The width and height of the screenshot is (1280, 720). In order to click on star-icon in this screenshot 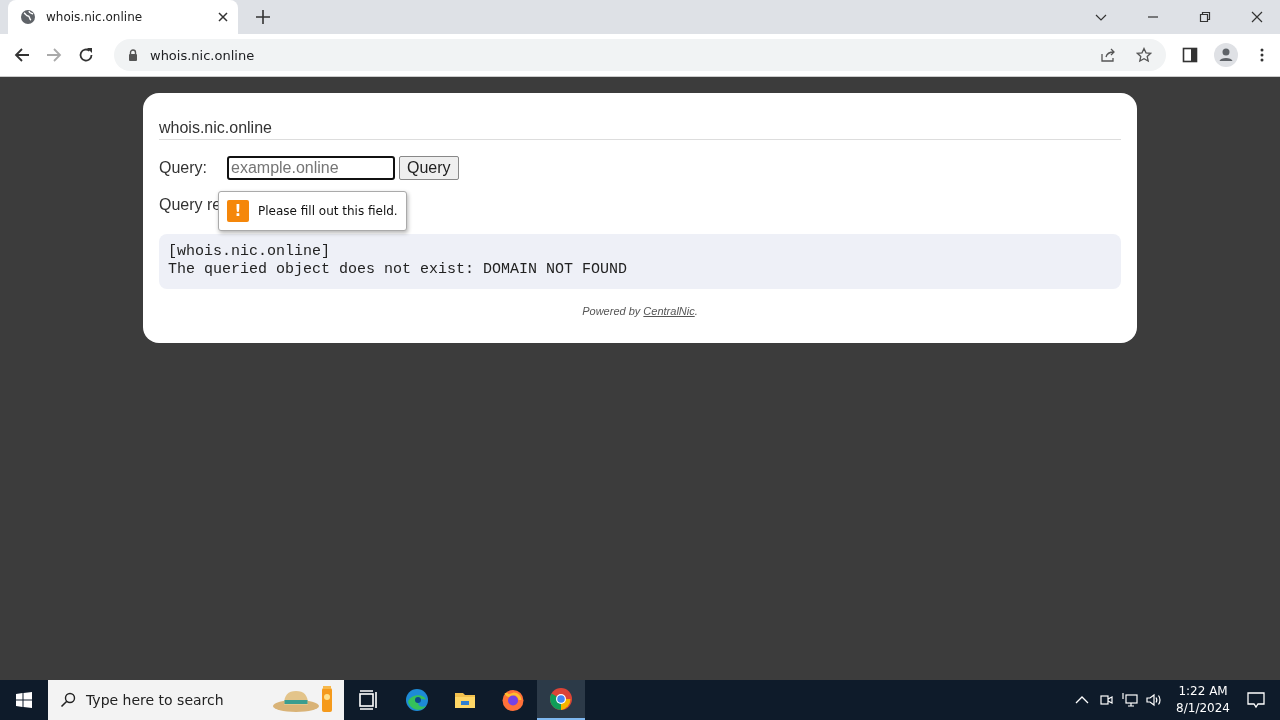, I will do `click(1144, 55)`.